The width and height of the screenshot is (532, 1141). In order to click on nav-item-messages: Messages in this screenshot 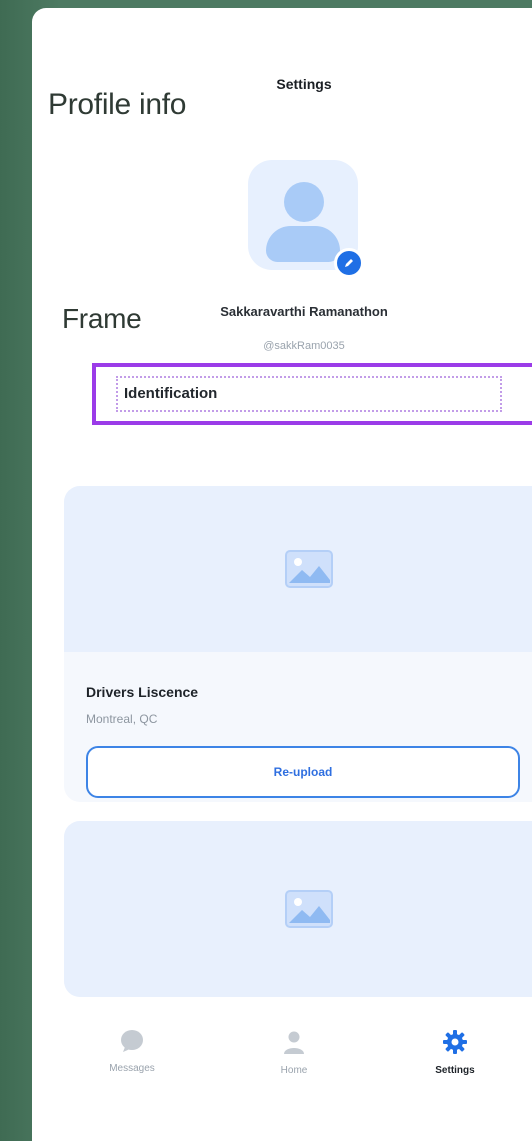, I will do `click(132, 1051)`.